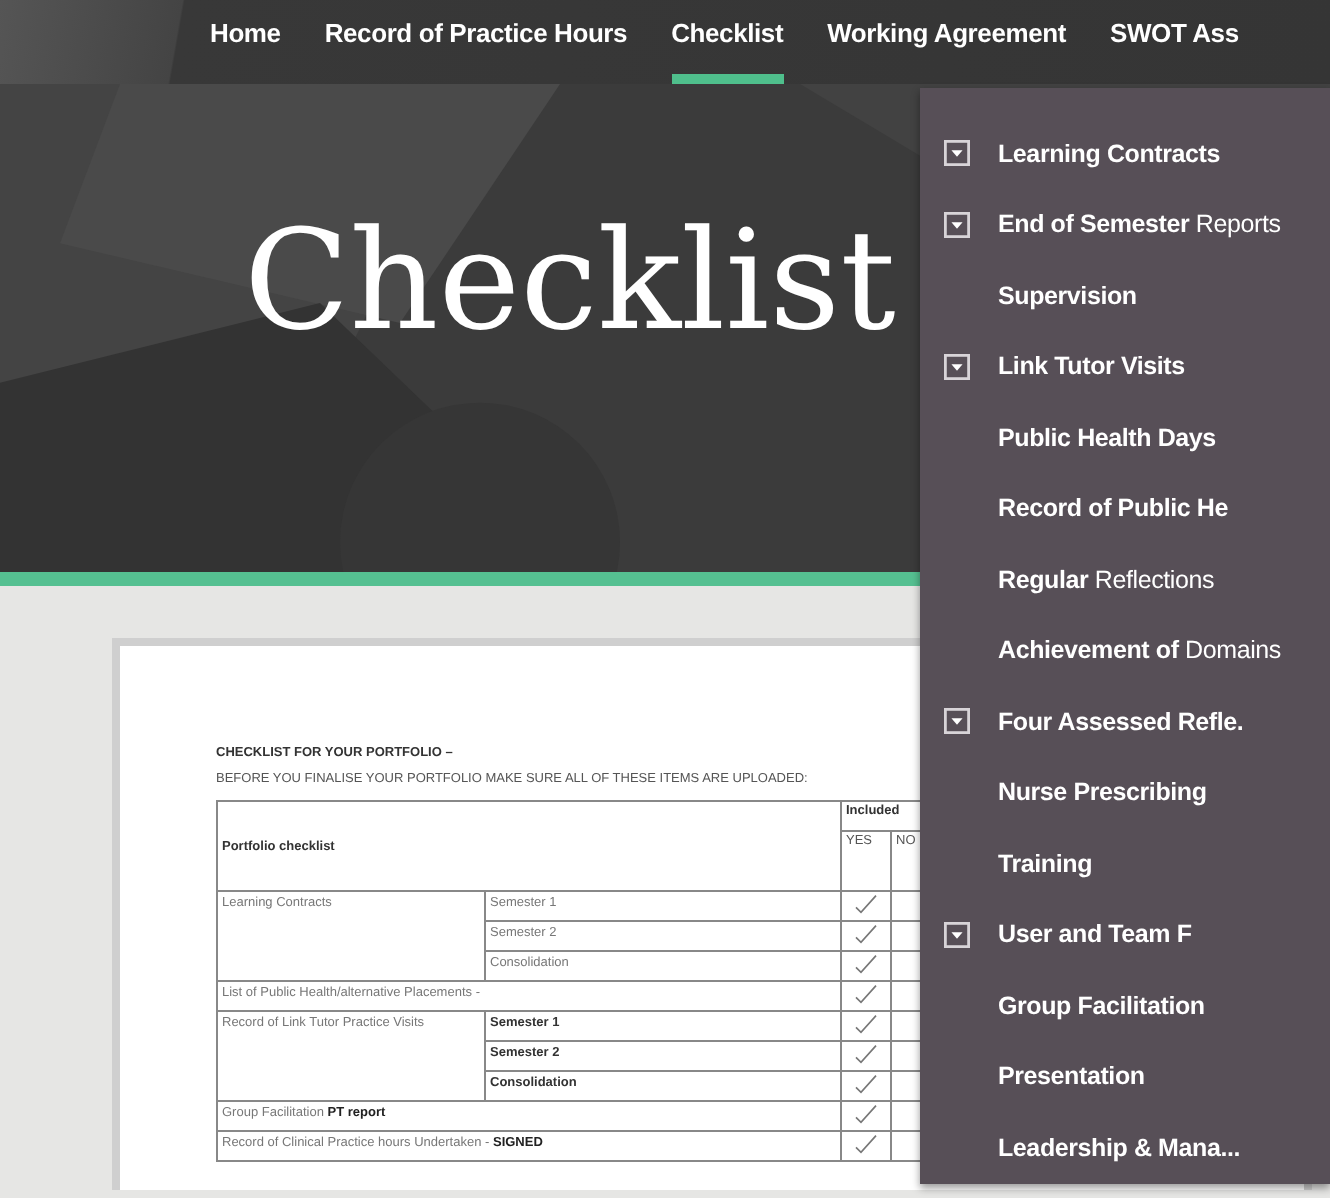 This screenshot has width=1330, height=1198. Describe the element at coordinates (1125, 934) in the screenshot. I see `menu-item: User and Team F` at that location.